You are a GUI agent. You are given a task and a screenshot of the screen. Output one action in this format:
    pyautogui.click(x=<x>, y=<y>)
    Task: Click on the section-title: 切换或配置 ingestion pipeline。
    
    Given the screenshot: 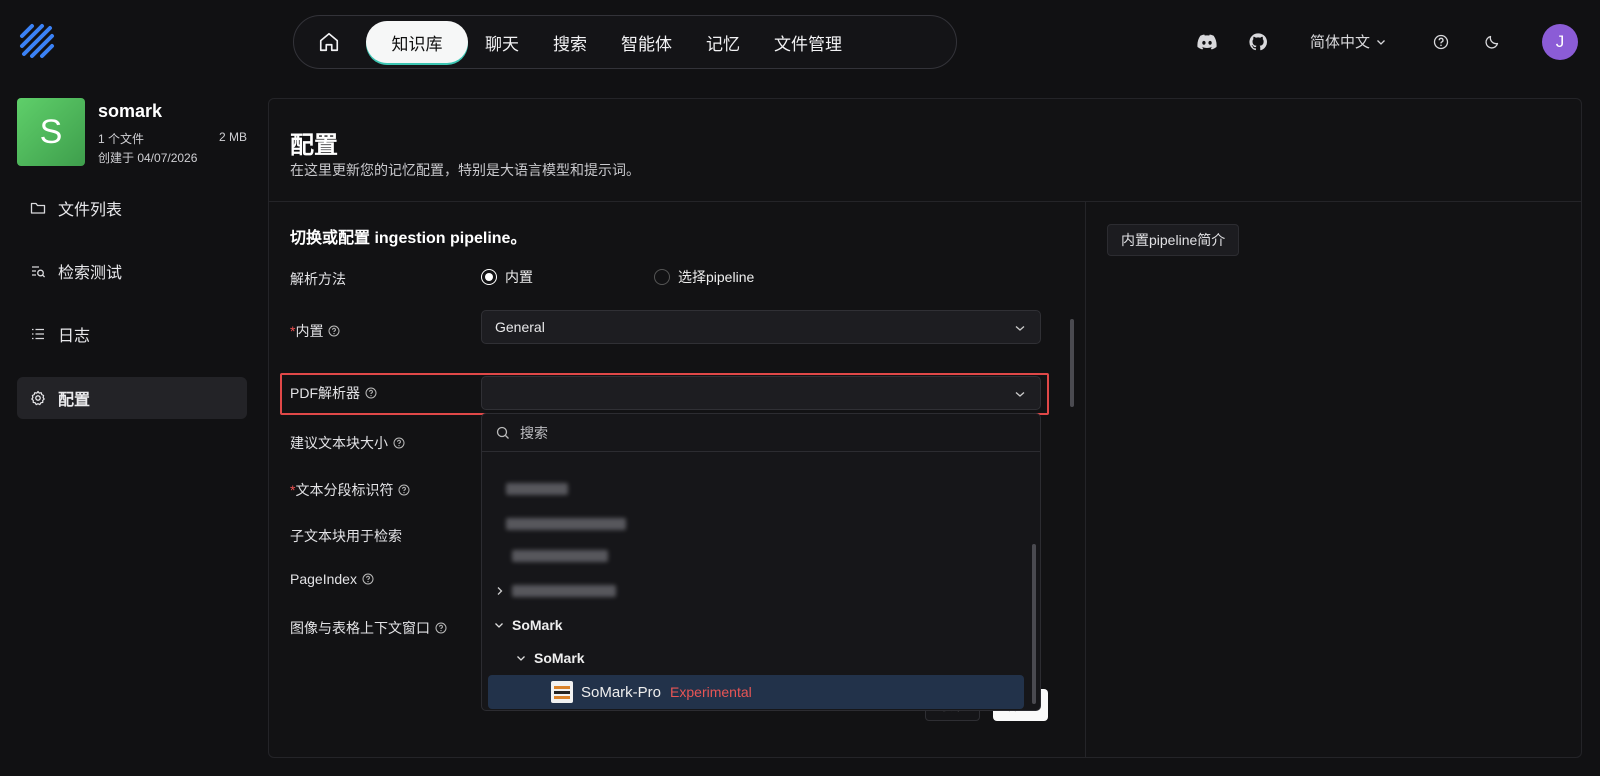 What is the action you would take?
    pyautogui.click(x=408, y=238)
    